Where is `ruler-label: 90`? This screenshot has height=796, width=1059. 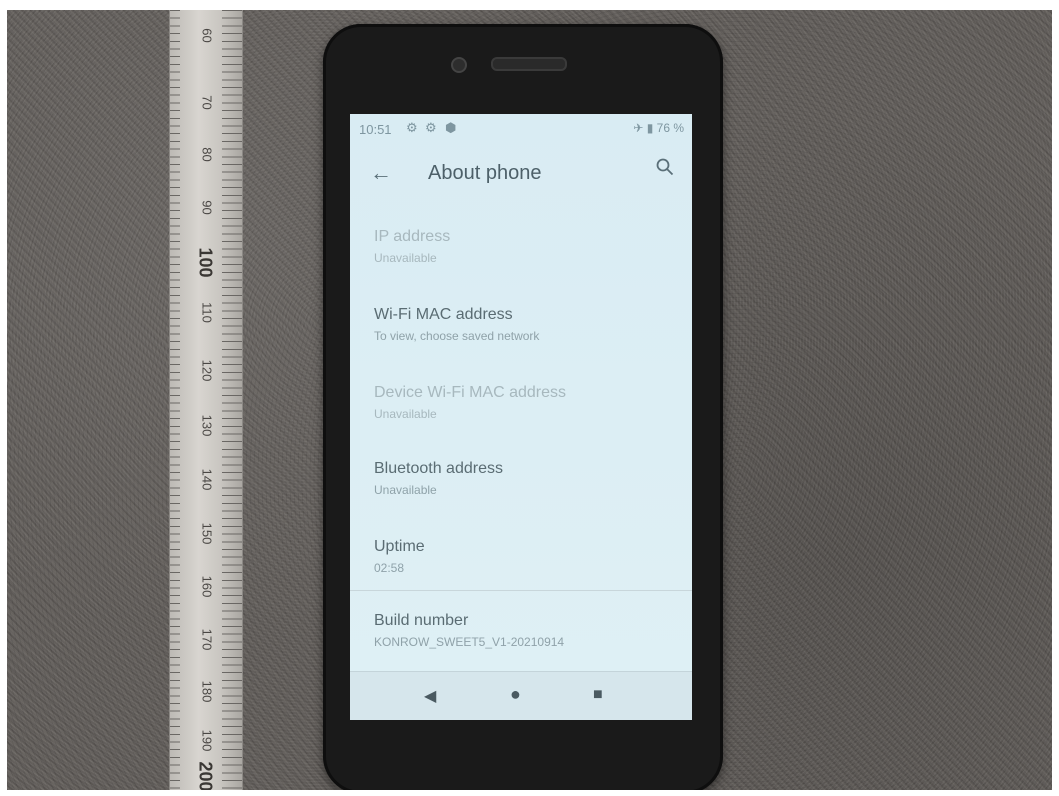
ruler-label: 90 is located at coordinates (207, 207).